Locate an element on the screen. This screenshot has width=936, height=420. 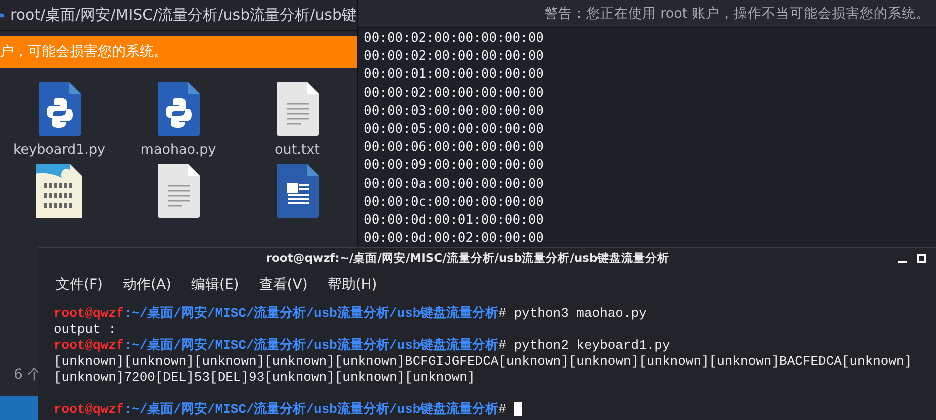
desktop-background is located at coordinates (19, 408).